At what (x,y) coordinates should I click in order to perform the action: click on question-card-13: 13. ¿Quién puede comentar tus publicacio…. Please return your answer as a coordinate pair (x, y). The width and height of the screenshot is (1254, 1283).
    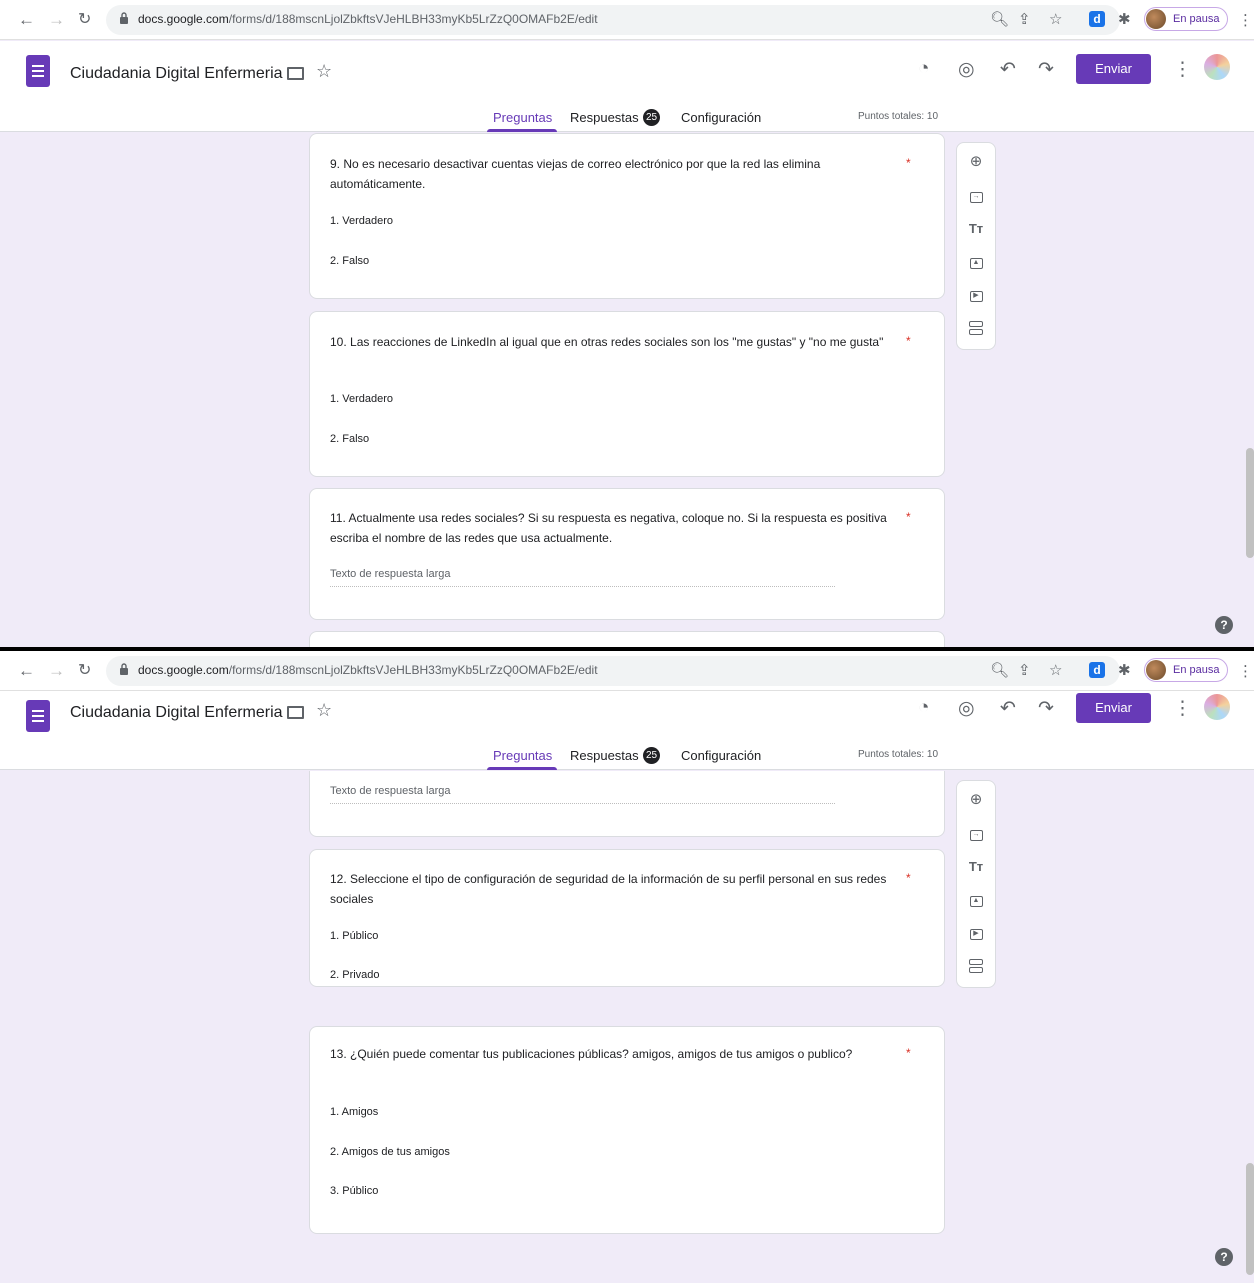
    Looking at the image, I should click on (627, 1130).